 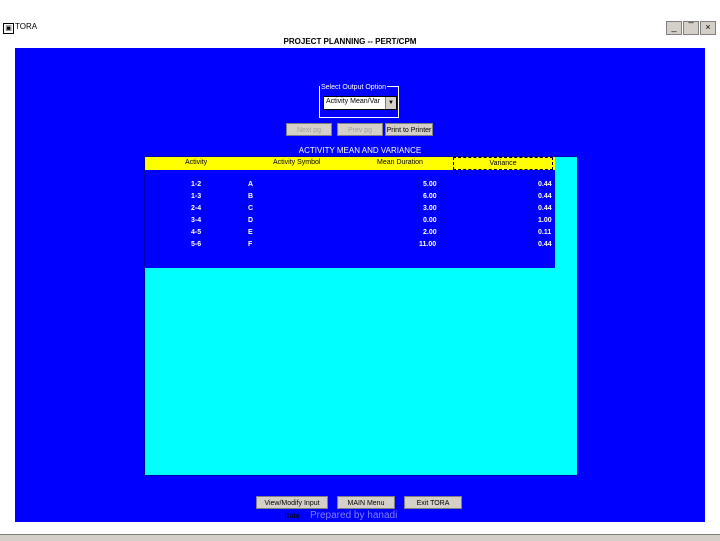 I want to click on close-button: ×, so click(x=708, y=28).